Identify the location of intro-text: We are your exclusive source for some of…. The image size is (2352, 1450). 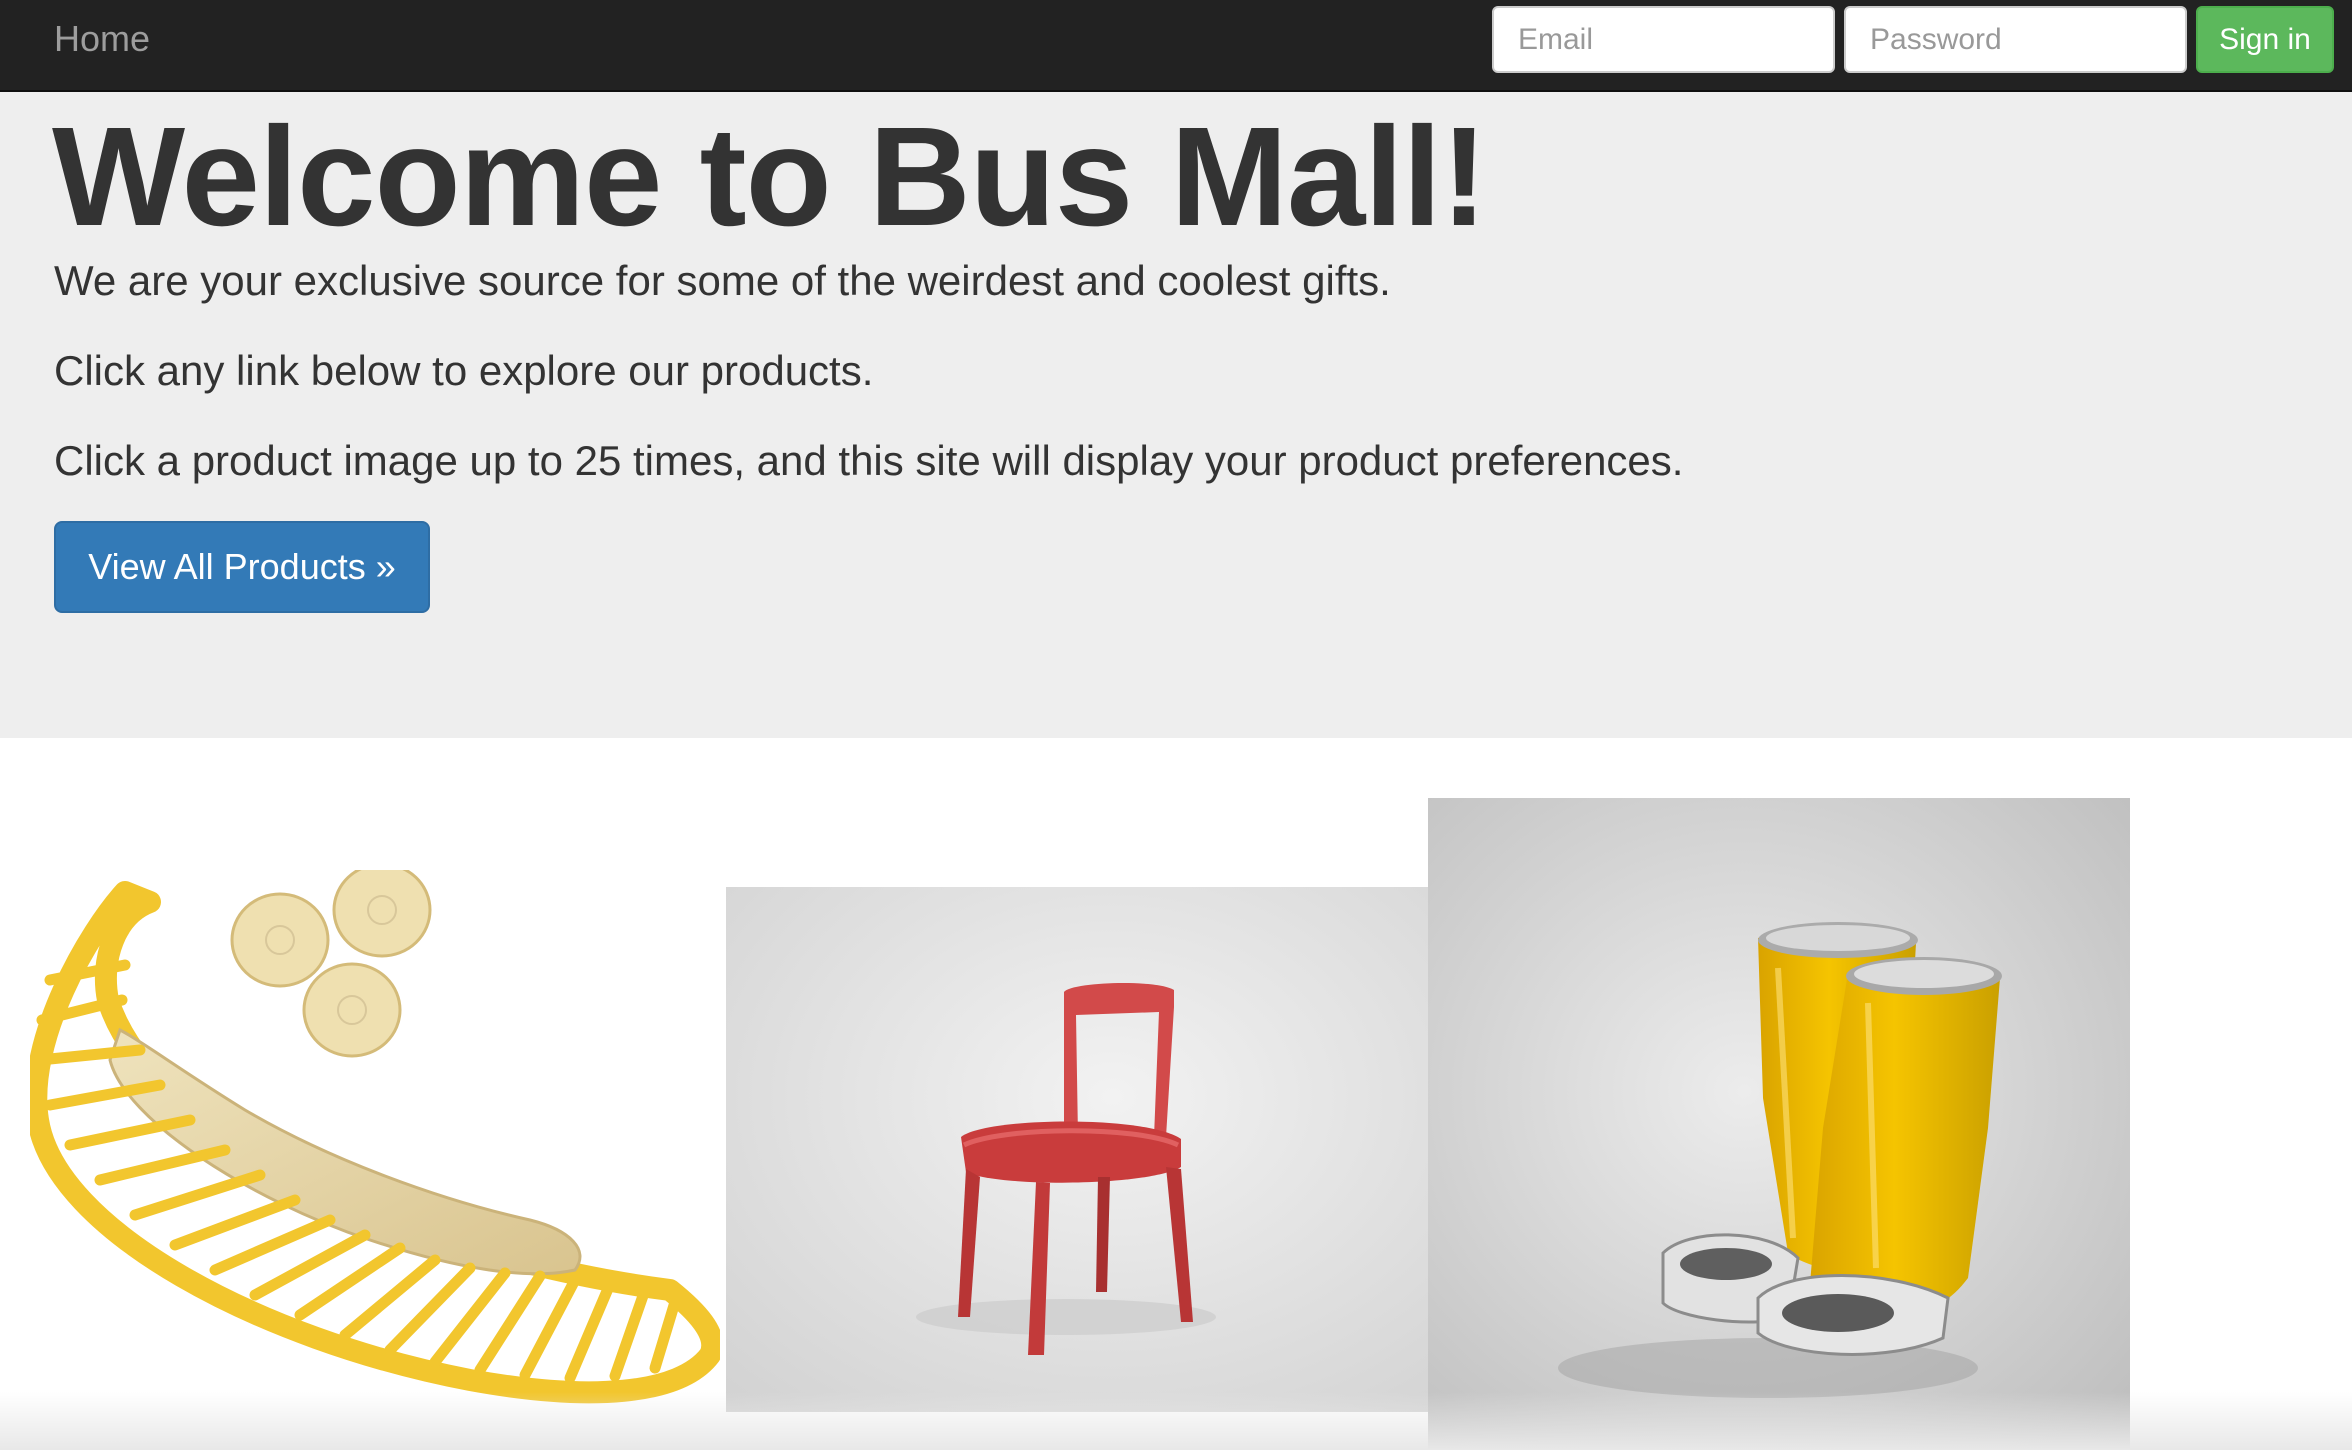
(722, 280).